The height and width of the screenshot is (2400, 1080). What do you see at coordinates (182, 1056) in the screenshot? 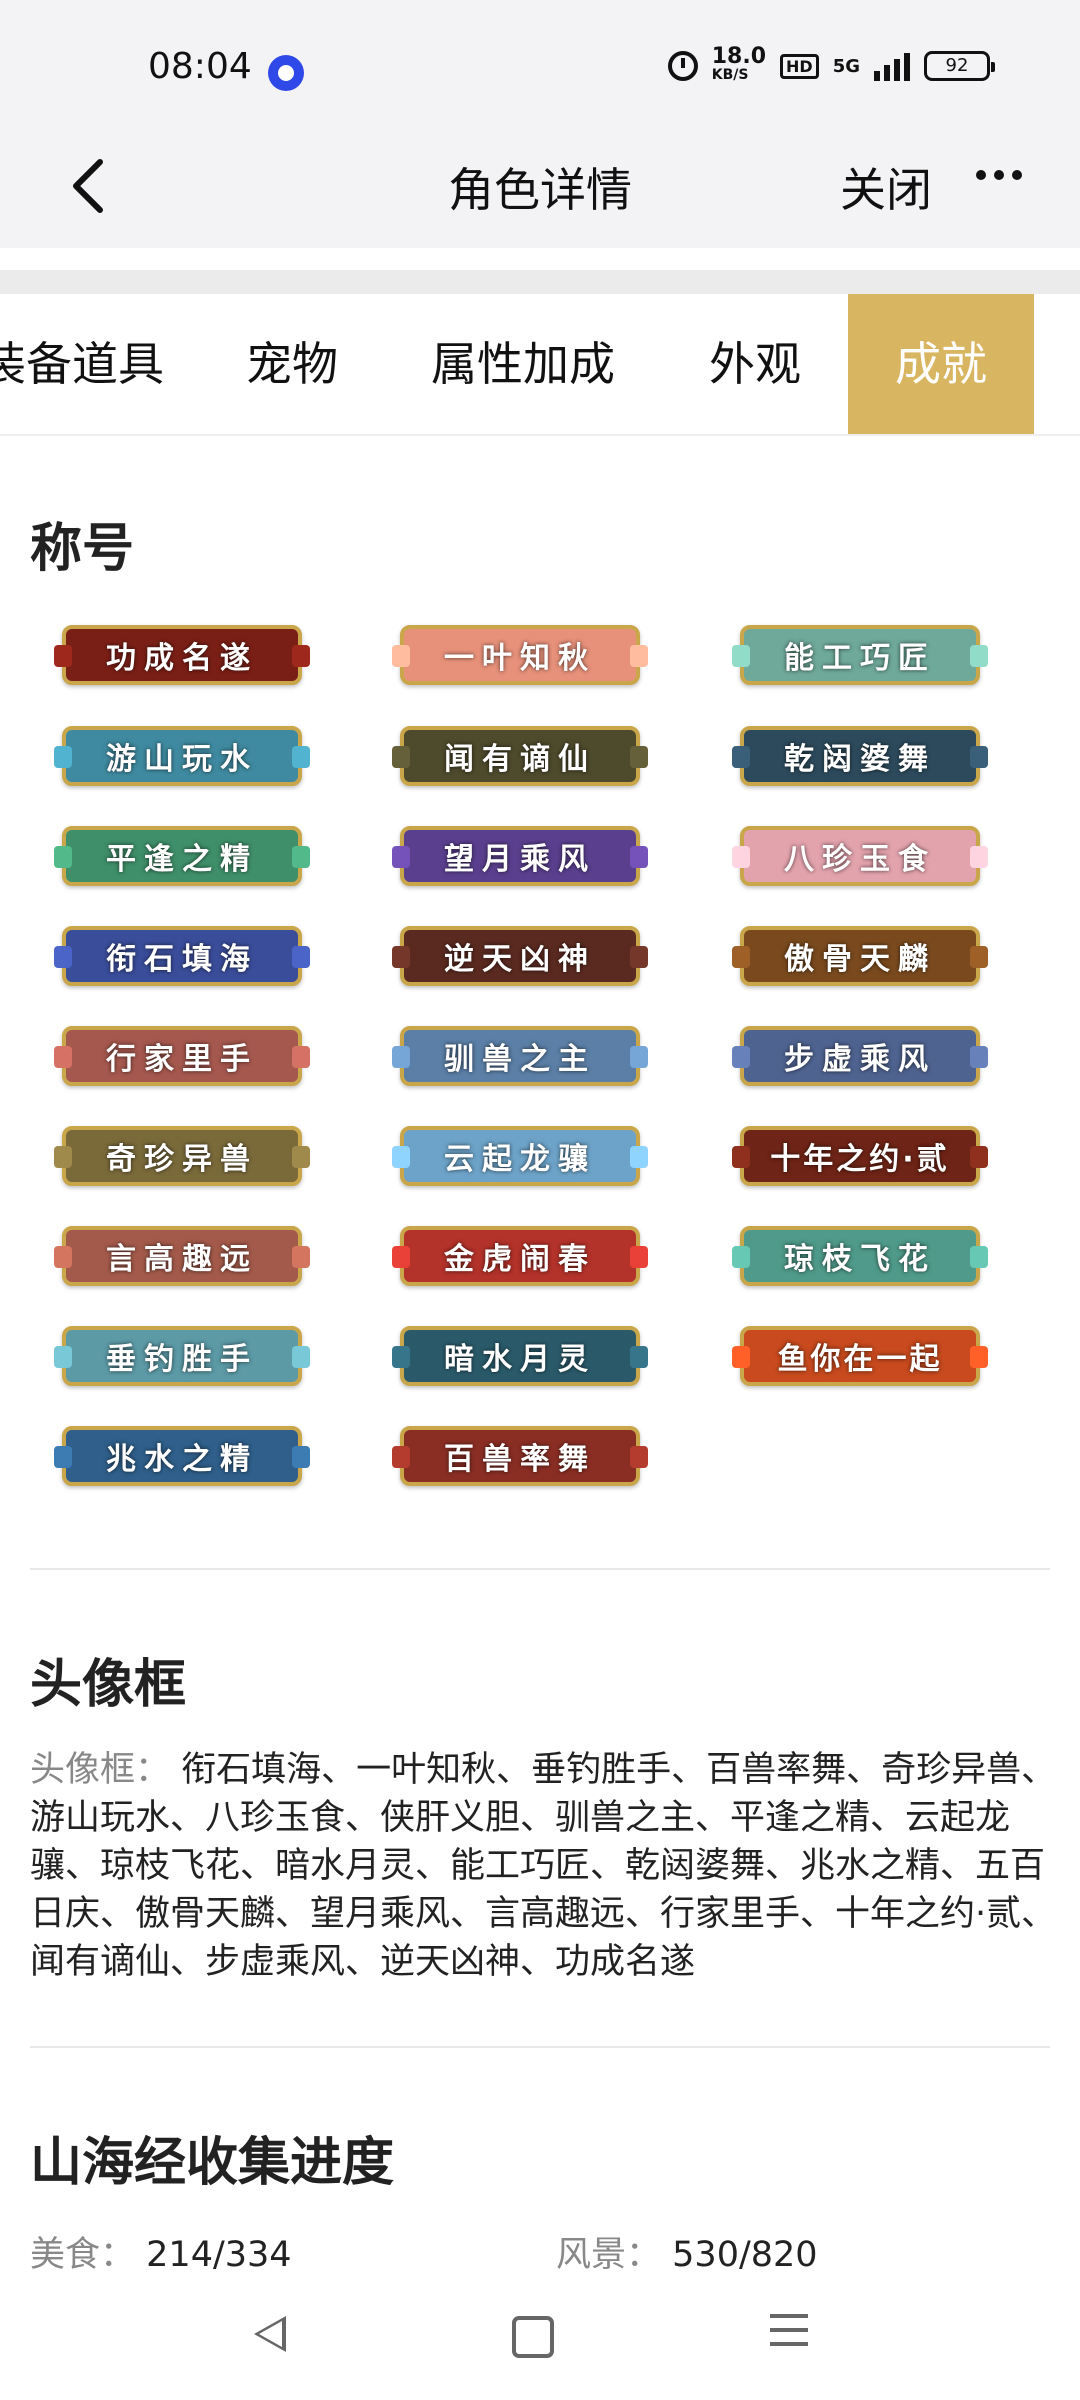
I see `title-badge: 行家里手` at bounding box center [182, 1056].